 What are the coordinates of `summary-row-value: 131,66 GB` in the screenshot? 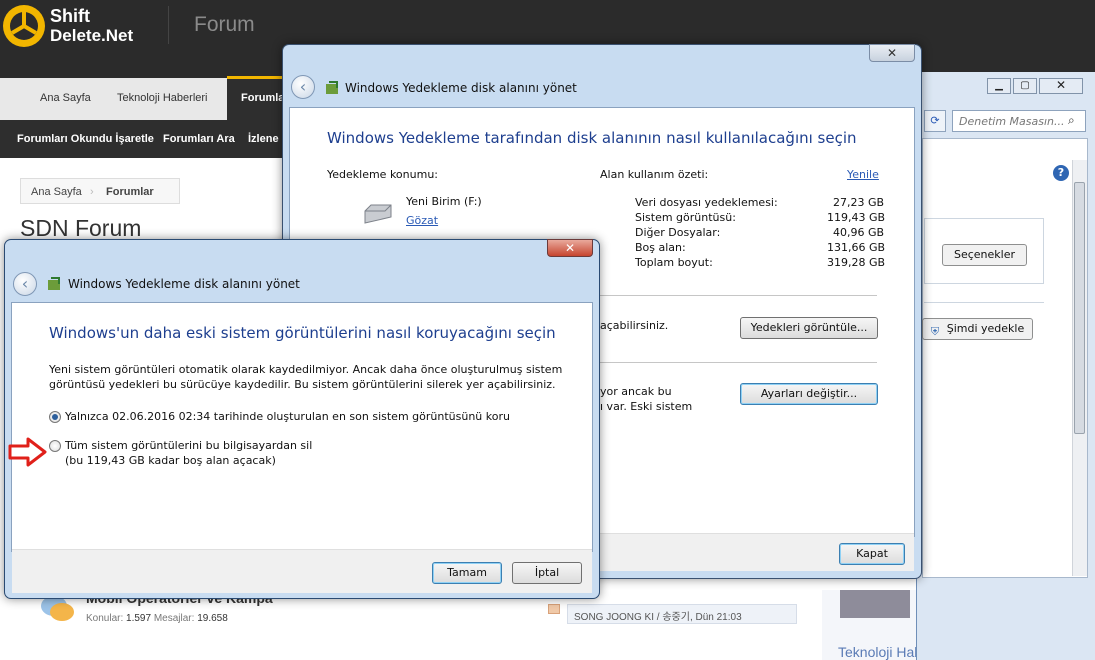 It's located at (856, 247).